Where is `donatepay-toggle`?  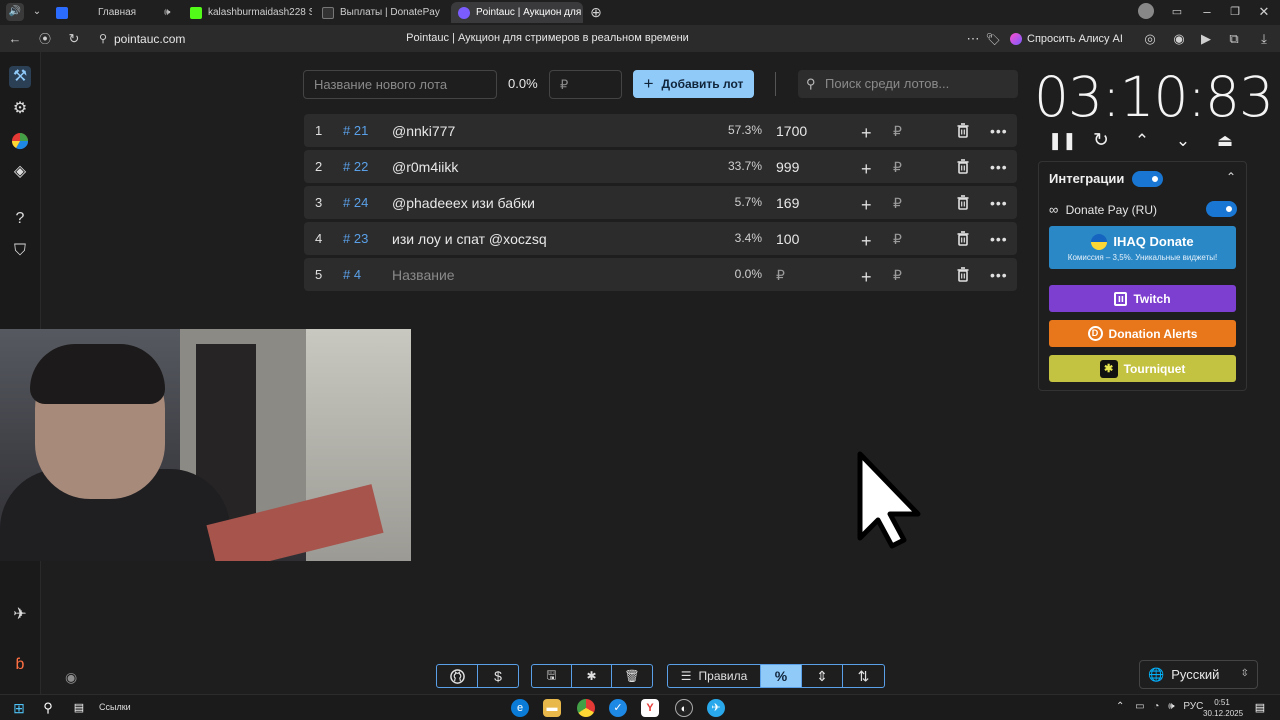 donatepay-toggle is located at coordinates (1221, 209).